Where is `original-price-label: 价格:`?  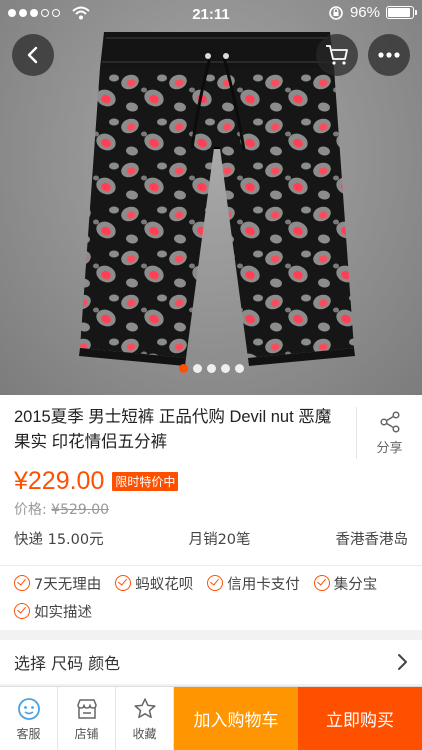
original-price-label: 价格: is located at coordinates (30, 510).